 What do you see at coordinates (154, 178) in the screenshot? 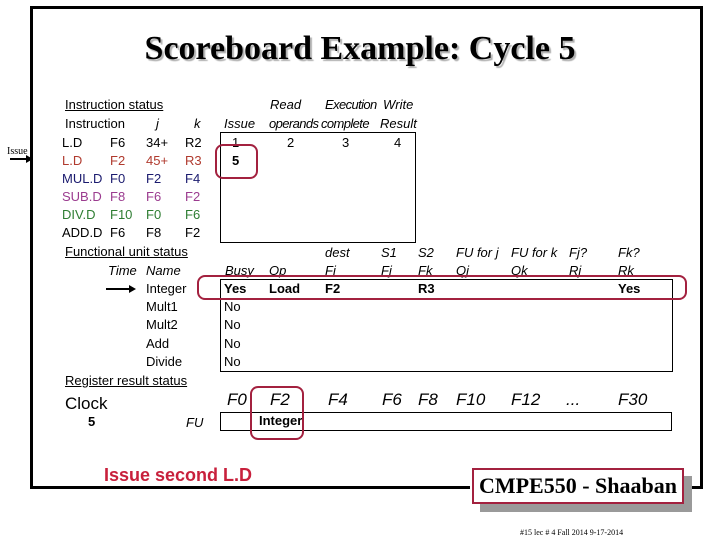
I see `instr-j: F2` at bounding box center [154, 178].